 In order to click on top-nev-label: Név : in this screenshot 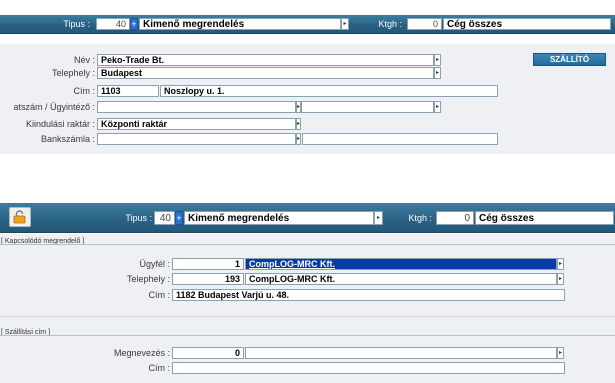, I will do `click(84, 60)`.